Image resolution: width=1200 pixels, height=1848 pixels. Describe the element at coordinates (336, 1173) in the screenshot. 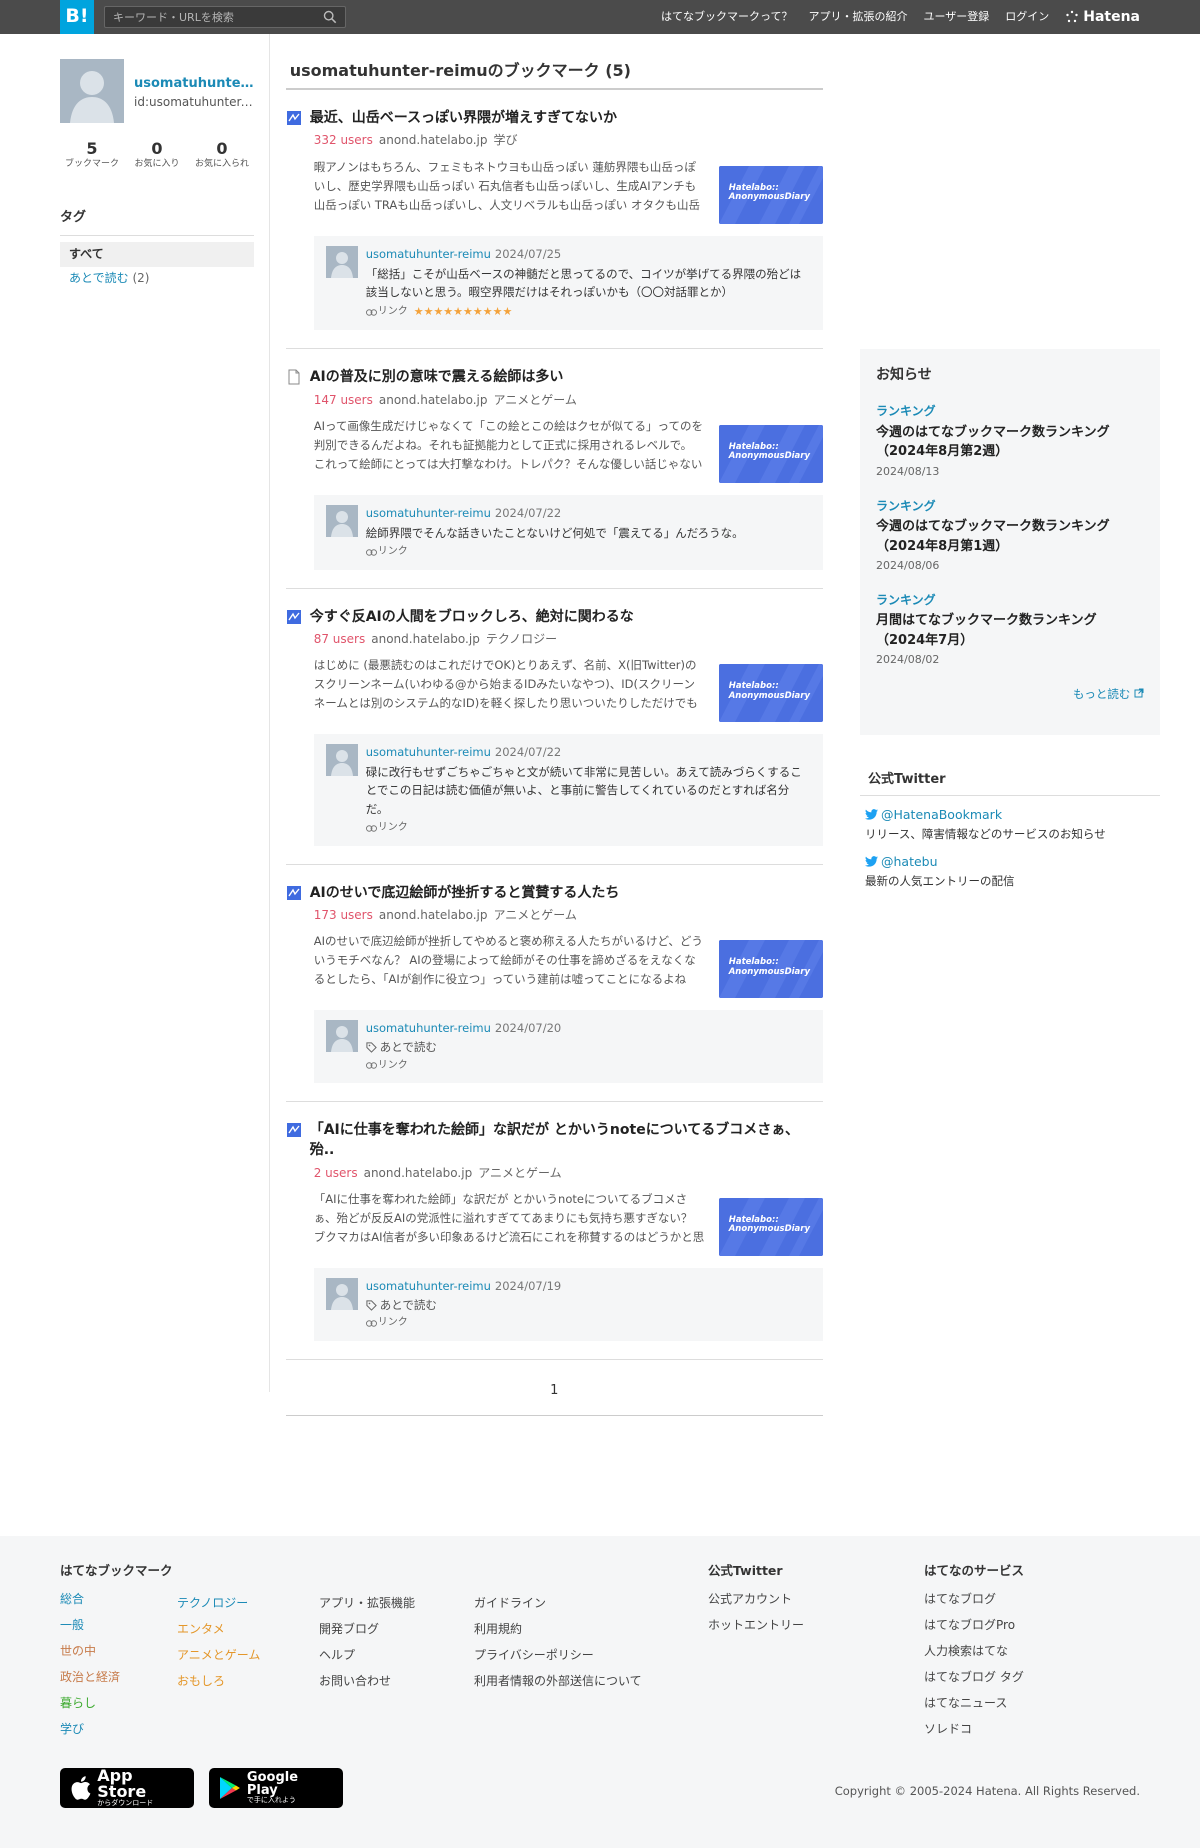

I see `users-count-link: 2 users` at that location.